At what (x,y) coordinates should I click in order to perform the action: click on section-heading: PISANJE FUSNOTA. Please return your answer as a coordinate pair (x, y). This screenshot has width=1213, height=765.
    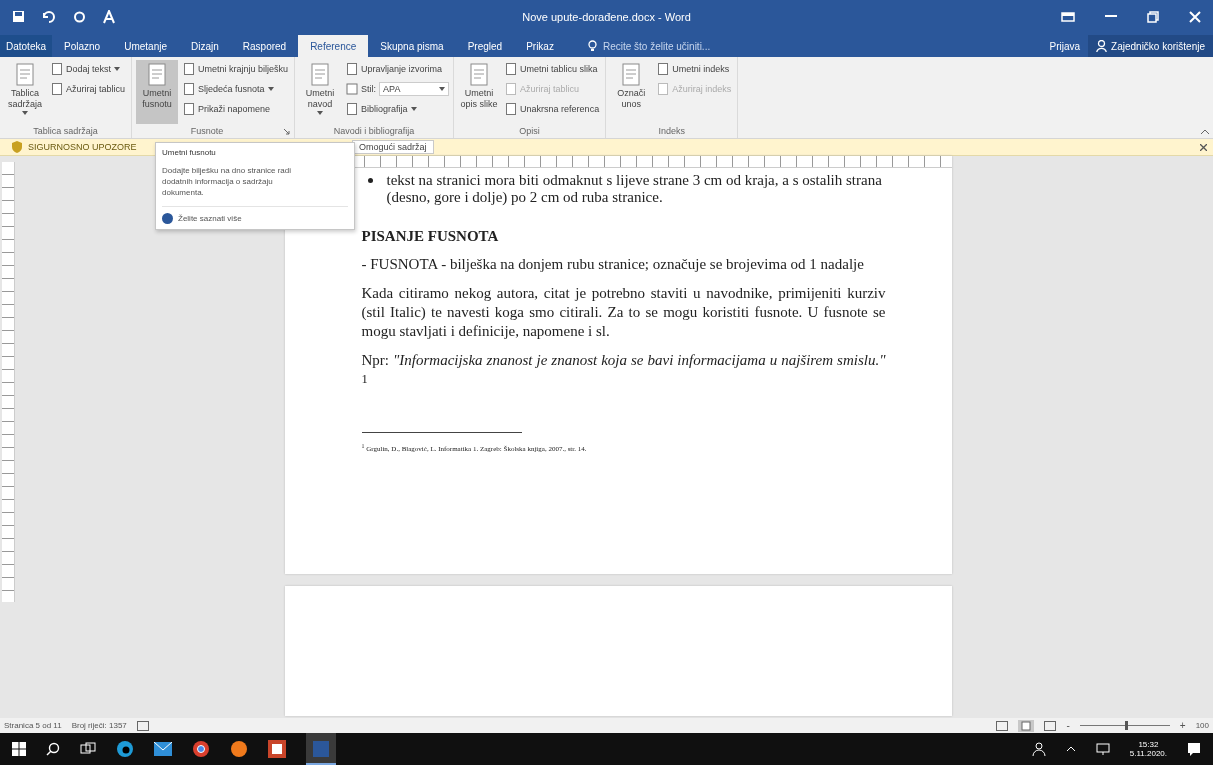
    Looking at the image, I should click on (430, 236).